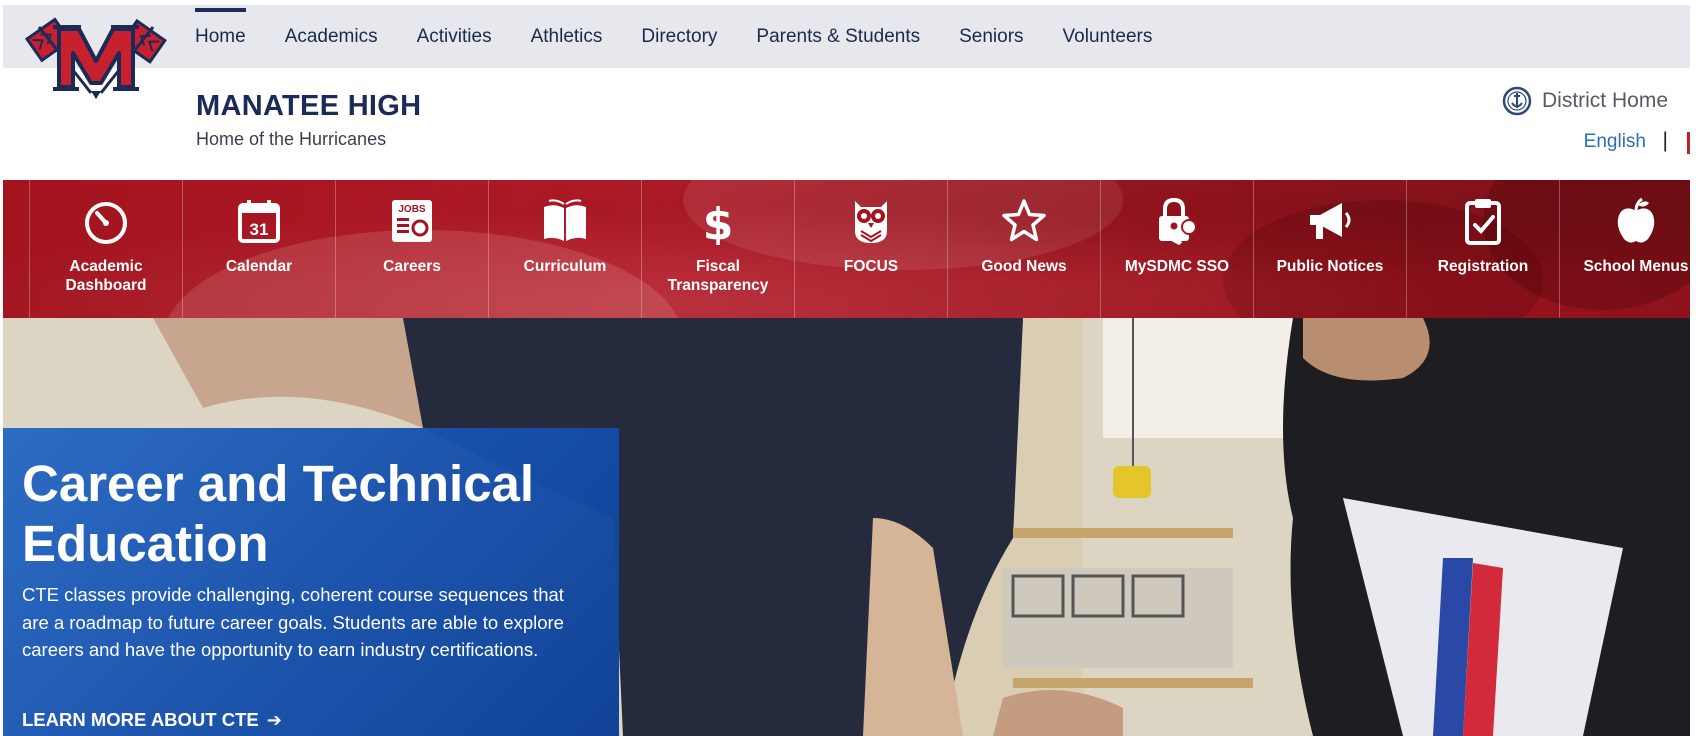  Describe the element at coordinates (1517, 101) in the screenshot. I see `district-seal-icon` at that location.